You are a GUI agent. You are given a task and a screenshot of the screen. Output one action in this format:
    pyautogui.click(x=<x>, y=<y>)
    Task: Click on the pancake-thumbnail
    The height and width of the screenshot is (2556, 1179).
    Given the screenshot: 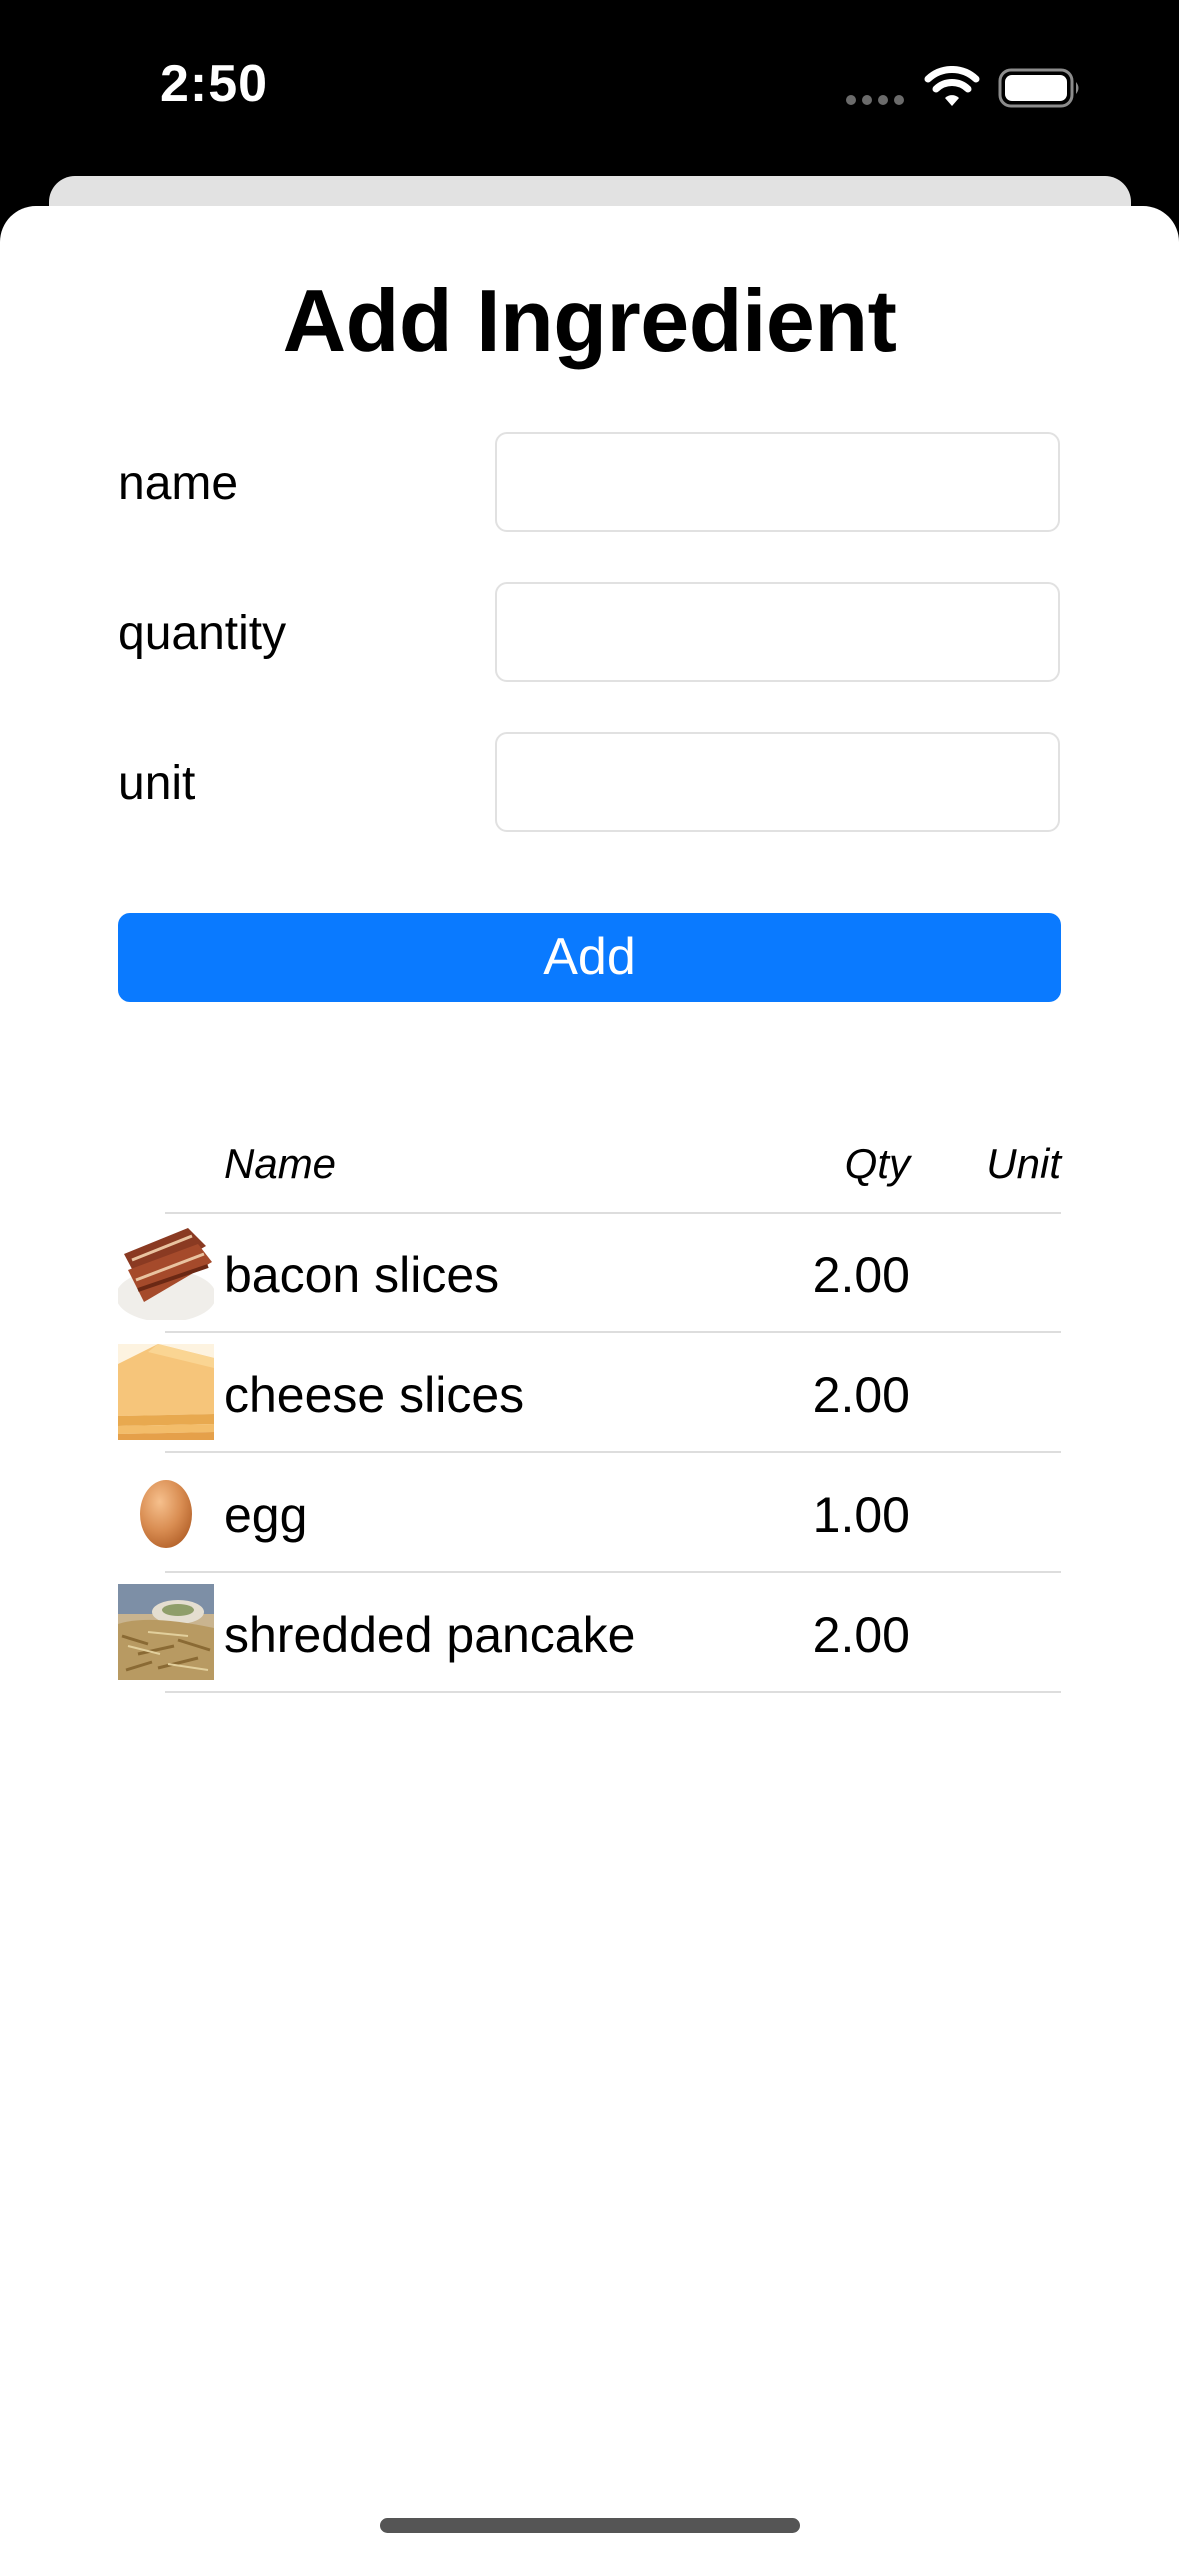 What is the action you would take?
    pyautogui.click(x=166, y=1632)
    